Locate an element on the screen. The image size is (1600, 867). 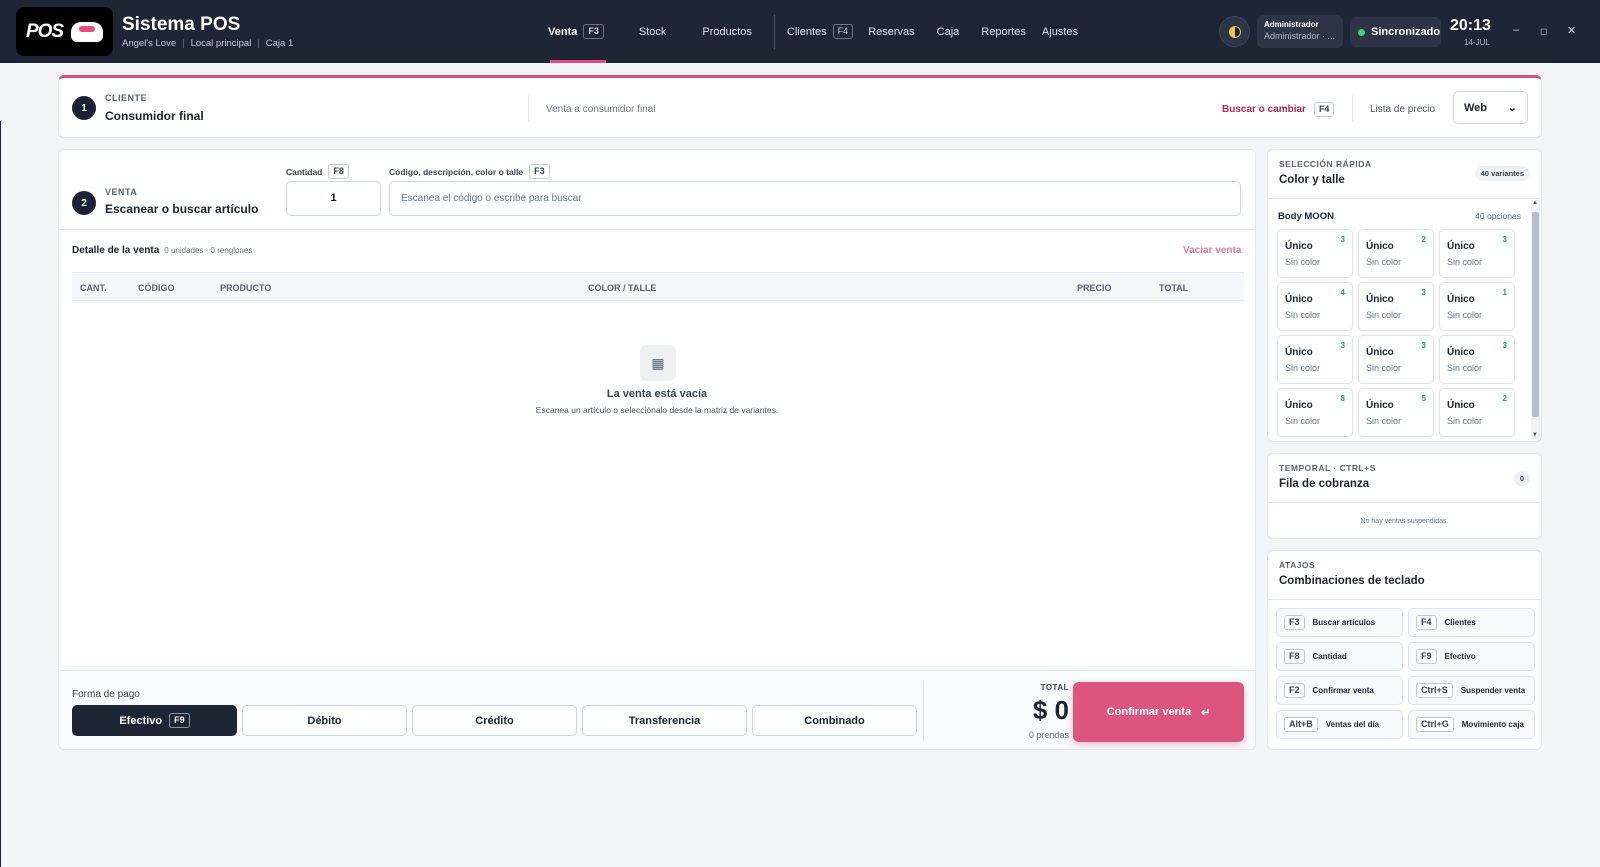
scrollbar-thumb is located at coordinates (1535, 314).